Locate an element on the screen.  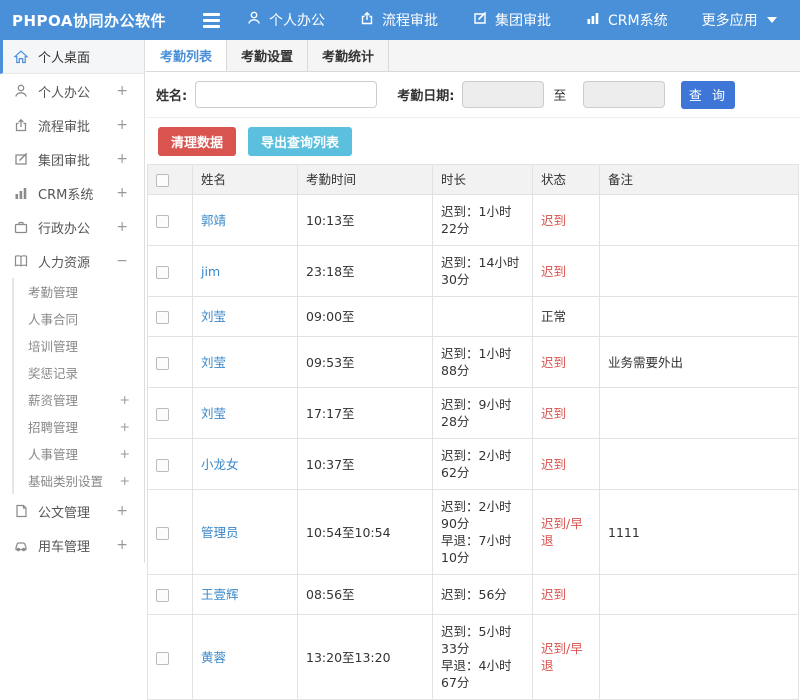
caret-down-icon is located at coordinates (771, 20).